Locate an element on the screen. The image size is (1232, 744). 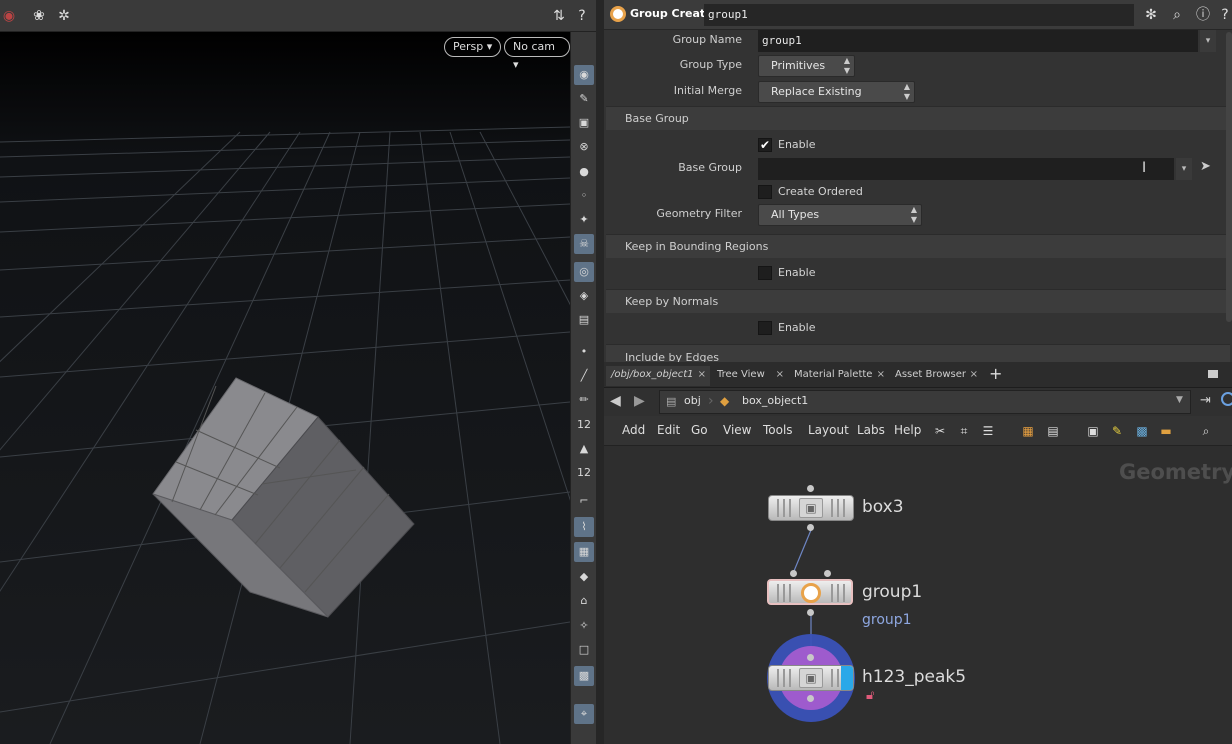
node-group1 is located at coordinates (810, 592).